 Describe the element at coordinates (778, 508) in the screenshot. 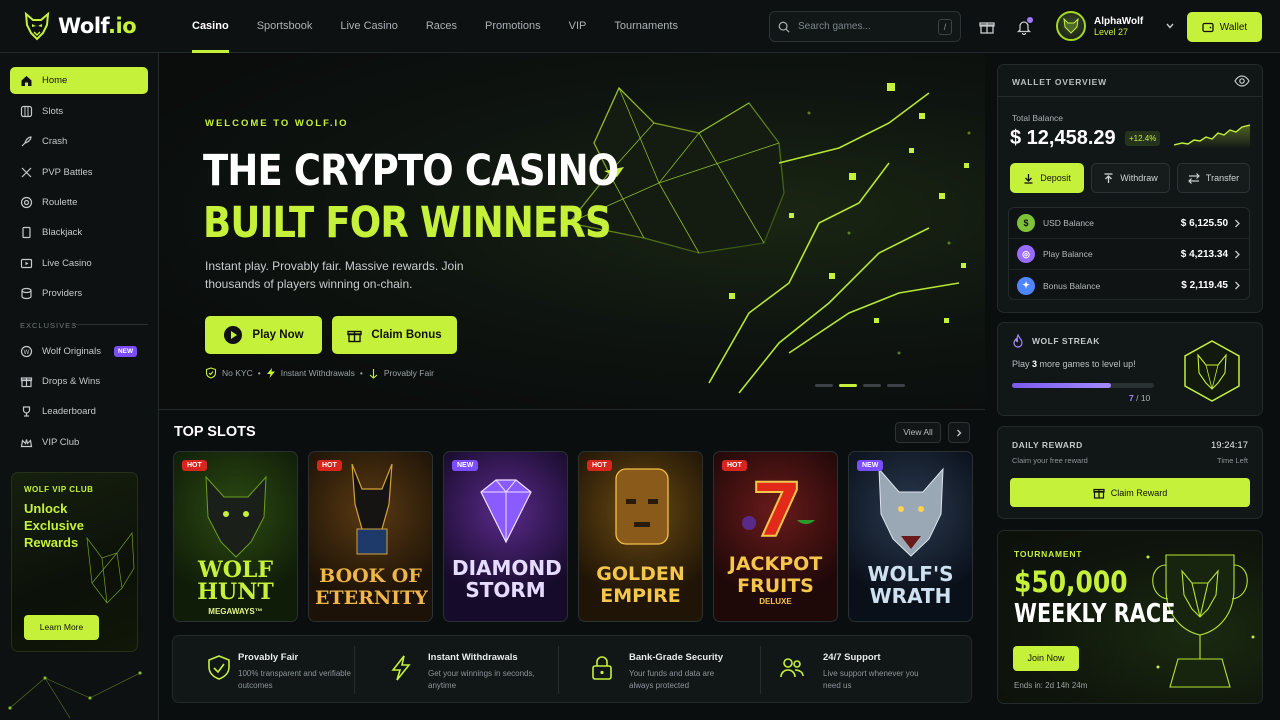

I see `seven-fruits-art: 7` at that location.